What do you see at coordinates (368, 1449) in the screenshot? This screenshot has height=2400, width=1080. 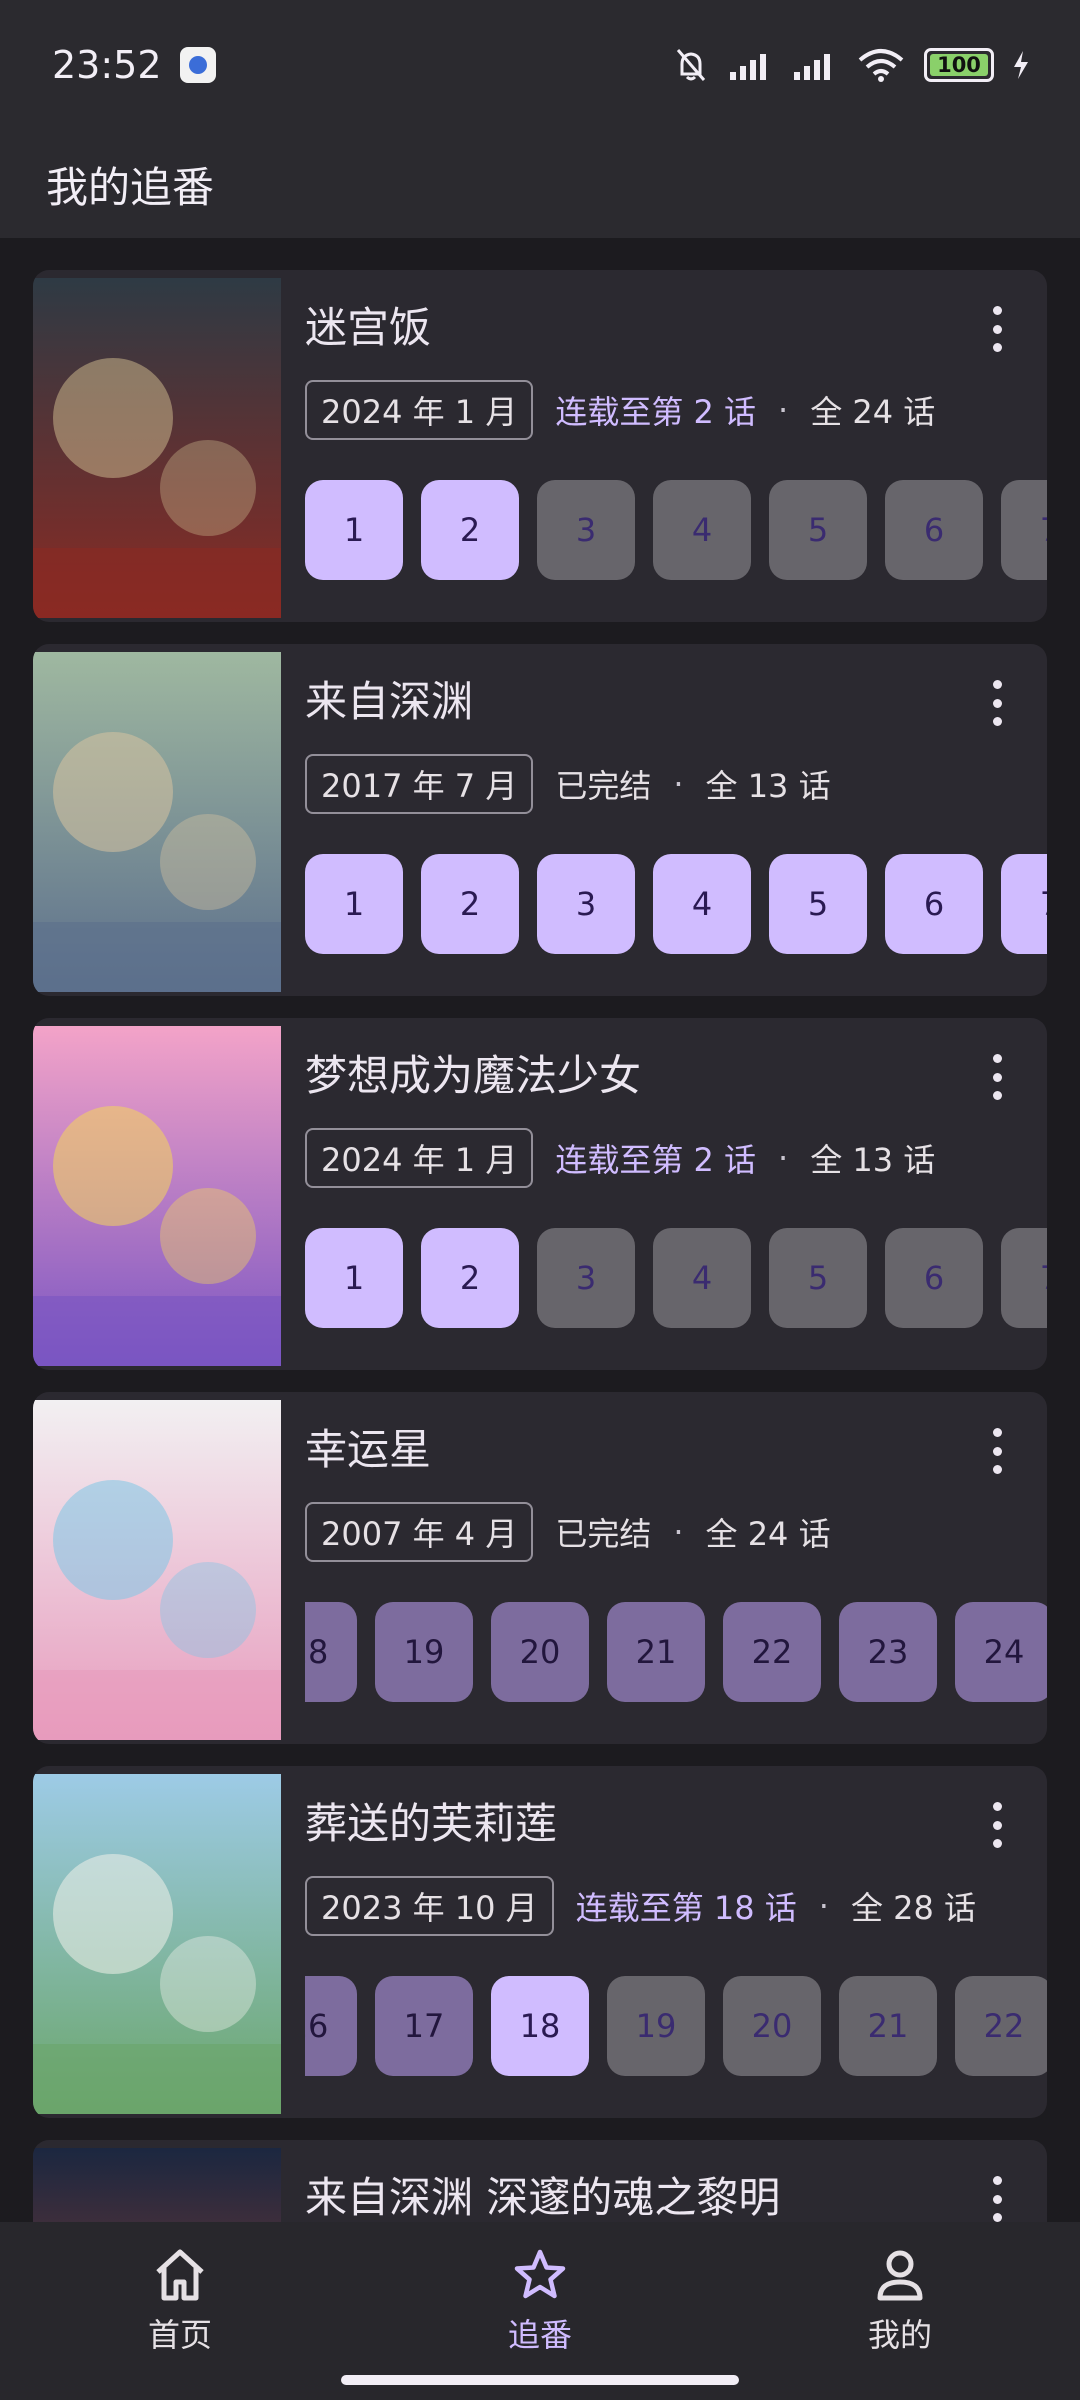 I see `anime-title: 幸运星` at bounding box center [368, 1449].